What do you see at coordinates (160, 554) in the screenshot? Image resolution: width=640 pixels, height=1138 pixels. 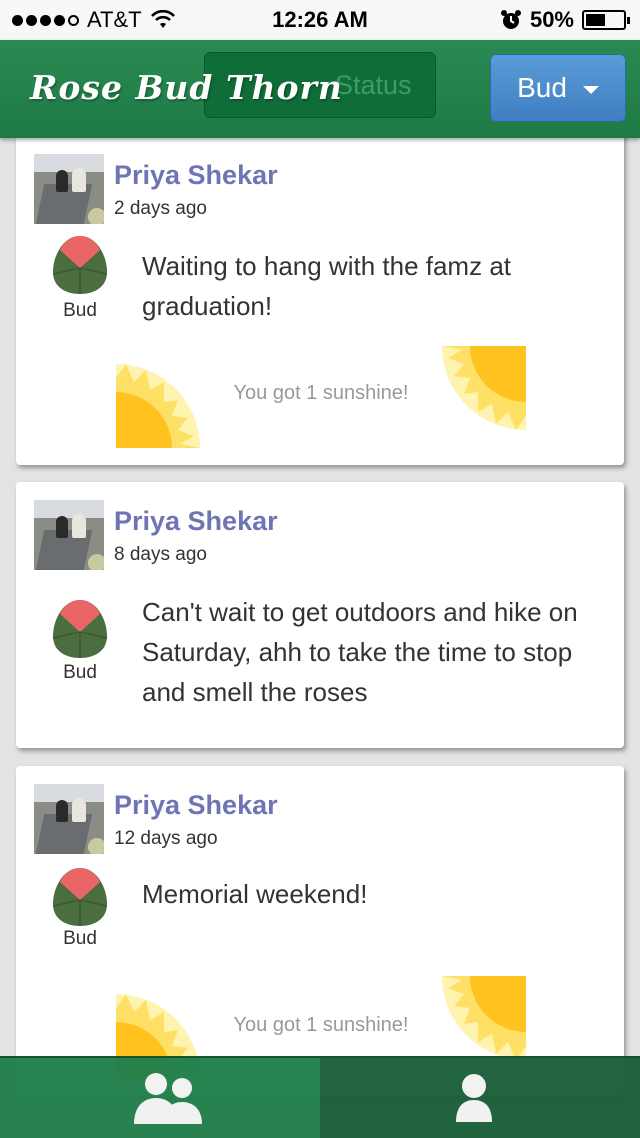 I see `post-timestamp: 8 days ago` at bounding box center [160, 554].